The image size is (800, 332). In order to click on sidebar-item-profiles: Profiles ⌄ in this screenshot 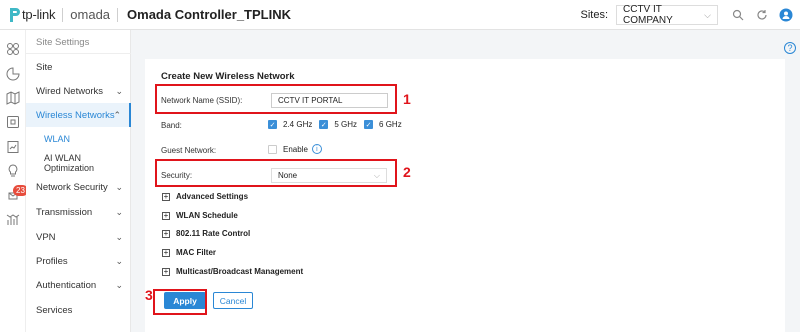, I will do `click(78, 261)`.